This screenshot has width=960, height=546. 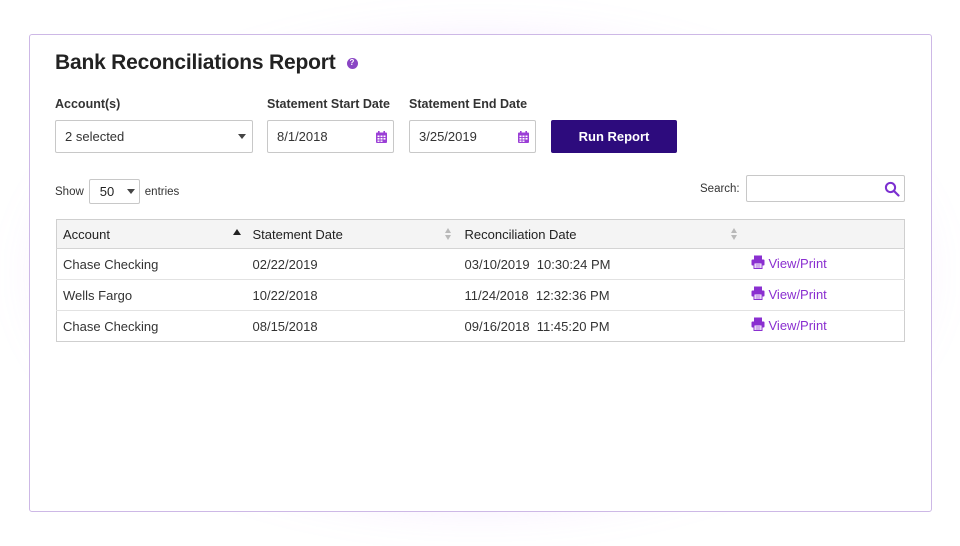 I want to click on cell-reconciliation-date: 11/24/2018 12:32:36 PM, so click(x=601, y=295).